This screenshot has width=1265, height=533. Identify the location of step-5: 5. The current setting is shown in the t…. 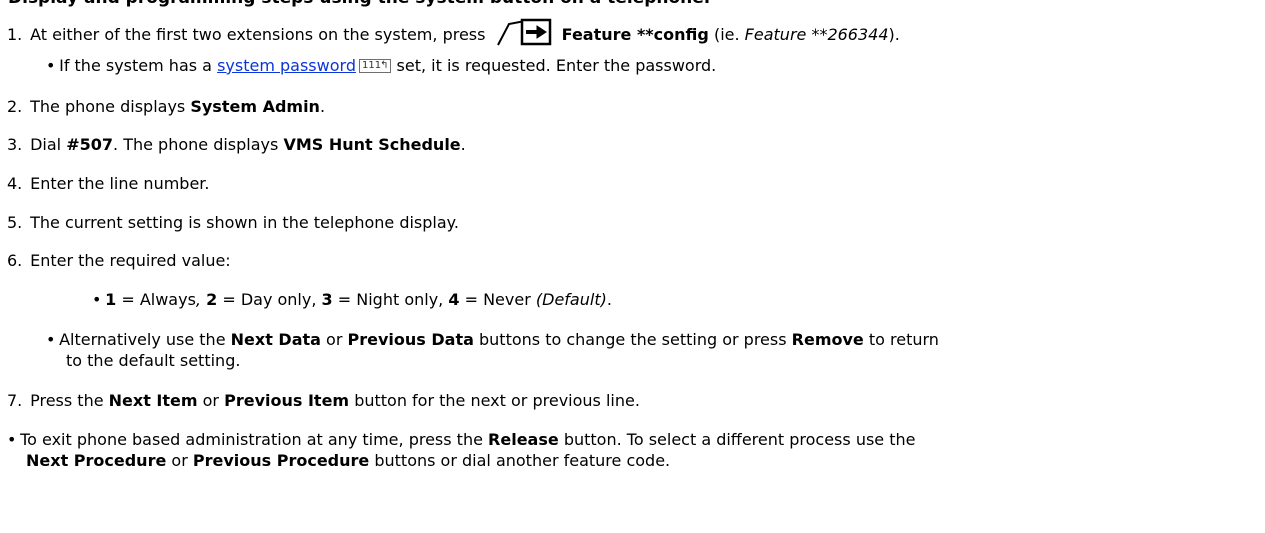
(233, 222).